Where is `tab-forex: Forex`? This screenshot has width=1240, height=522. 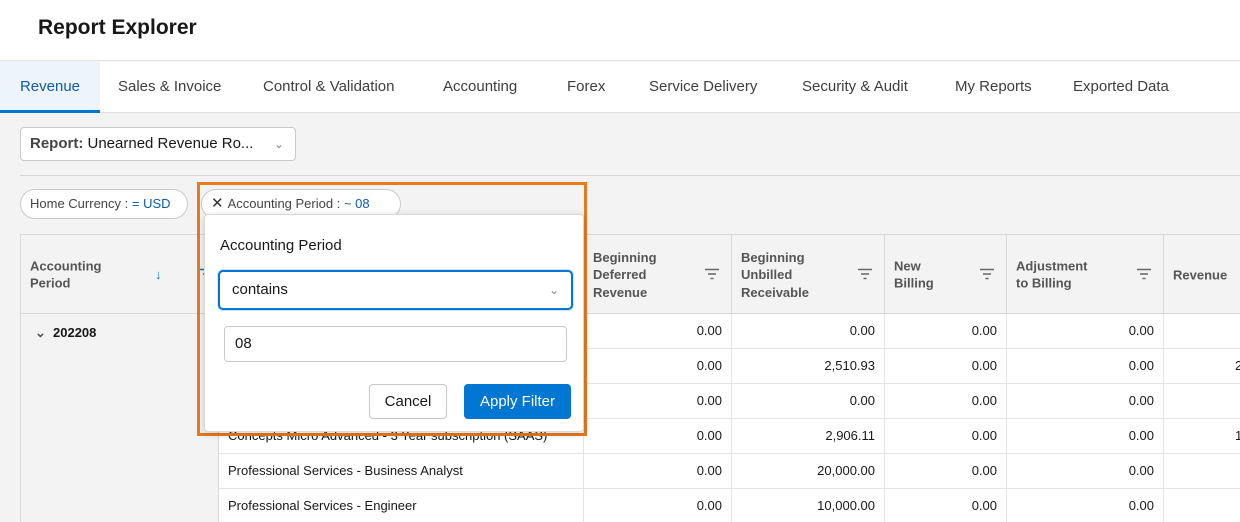
tab-forex: Forex is located at coordinates (586, 87).